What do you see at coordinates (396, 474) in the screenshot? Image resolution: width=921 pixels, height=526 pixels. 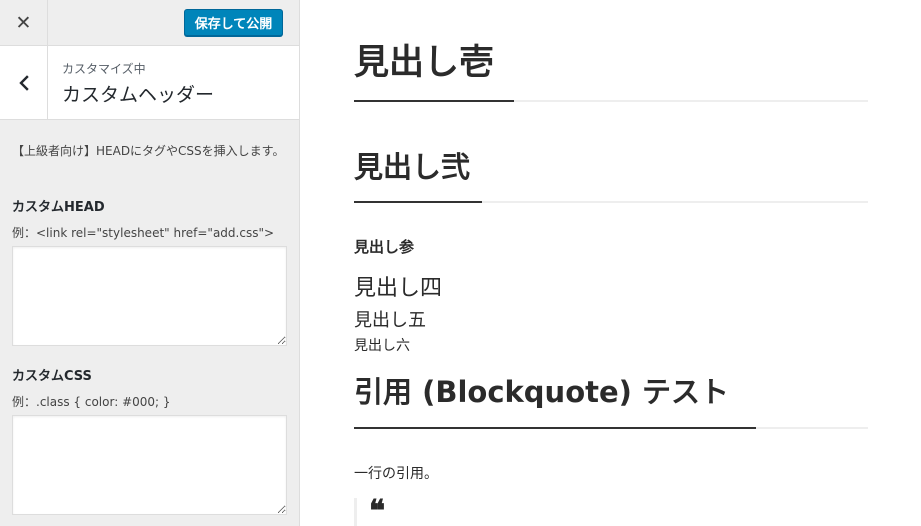 I see `single-line-quote-intro: 一行の引用。` at bounding box center [396, 474].